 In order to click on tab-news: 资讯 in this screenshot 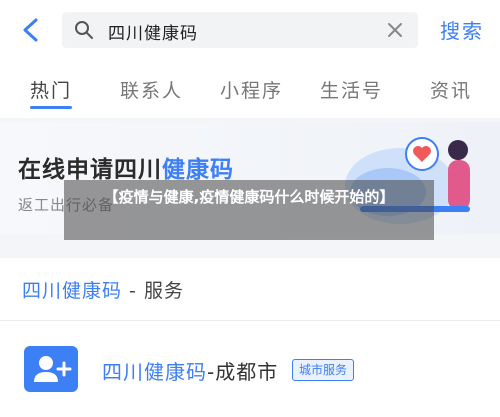, I will do `click(451, 89)`.